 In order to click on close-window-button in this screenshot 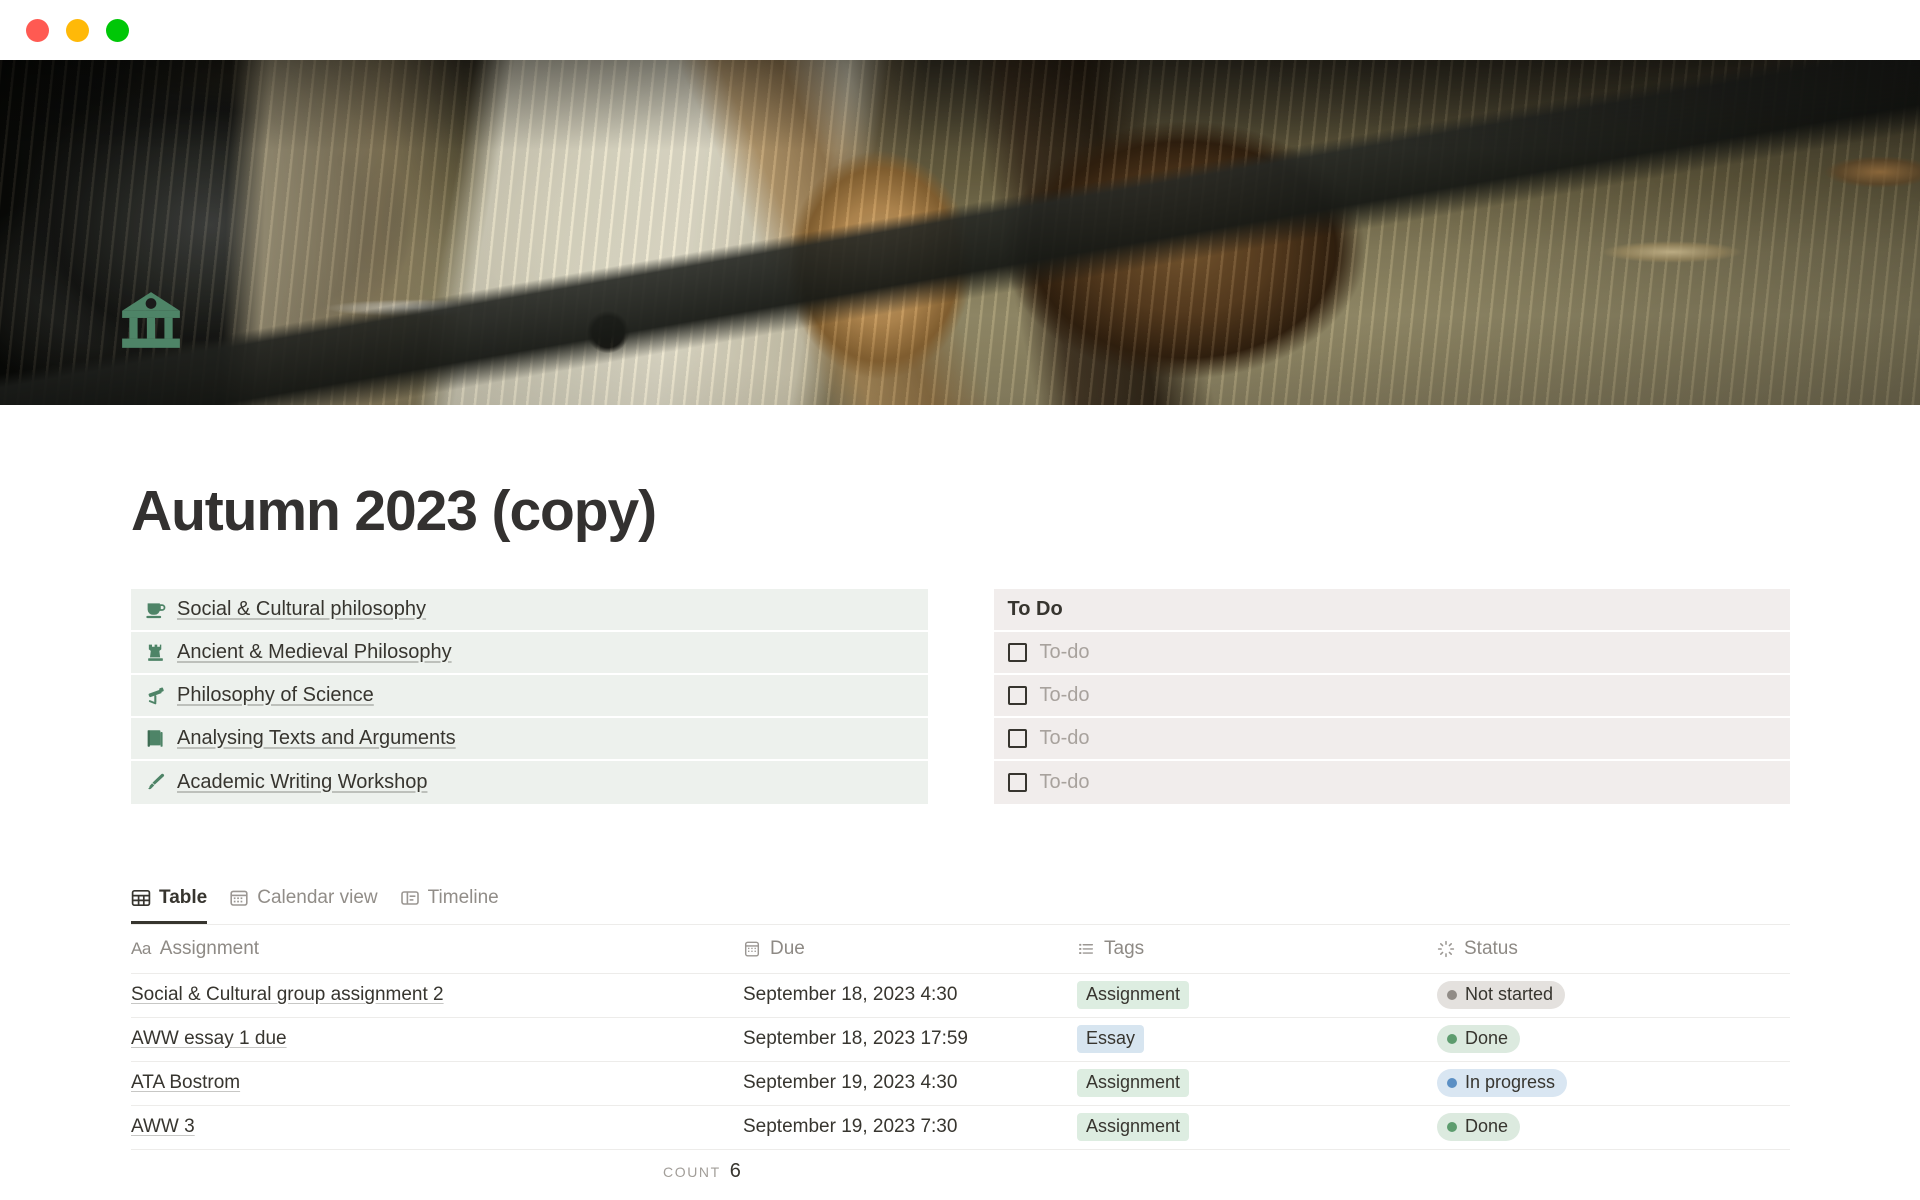, I will do `click(37, 30)`.